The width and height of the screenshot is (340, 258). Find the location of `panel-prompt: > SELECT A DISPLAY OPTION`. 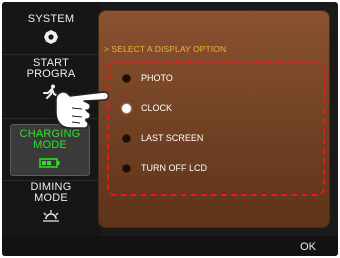

panel-prompt: > SELECT A DISPLAY OPTION is located at coordinates (165, 49).